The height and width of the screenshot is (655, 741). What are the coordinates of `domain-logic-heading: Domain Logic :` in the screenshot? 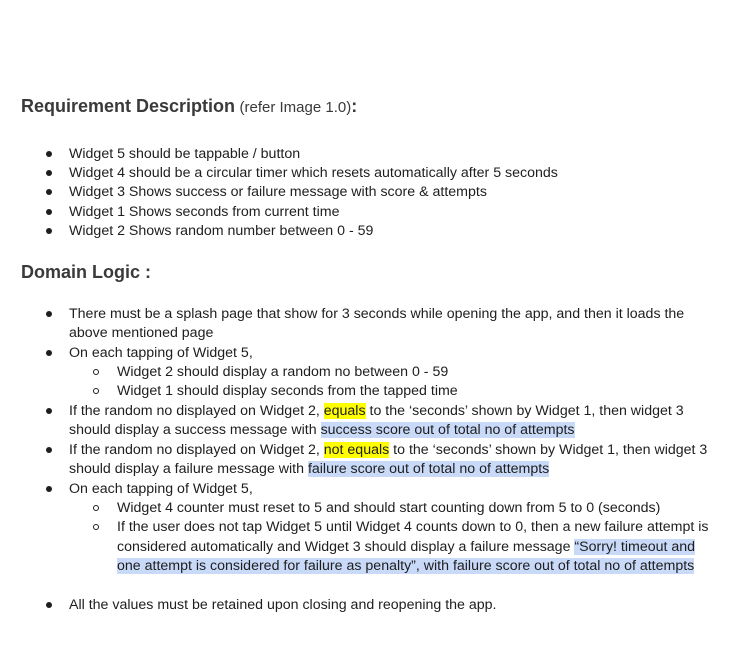 It's located at (86, 272).